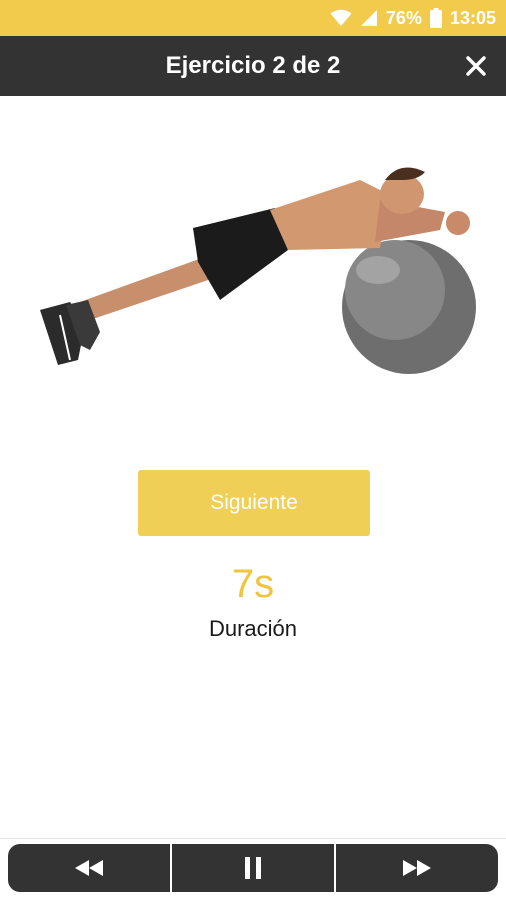 The height and width of the screenshot is (900, 506). I want to click on page-title: Ejercicio 2 de 2, so click(253, 65).